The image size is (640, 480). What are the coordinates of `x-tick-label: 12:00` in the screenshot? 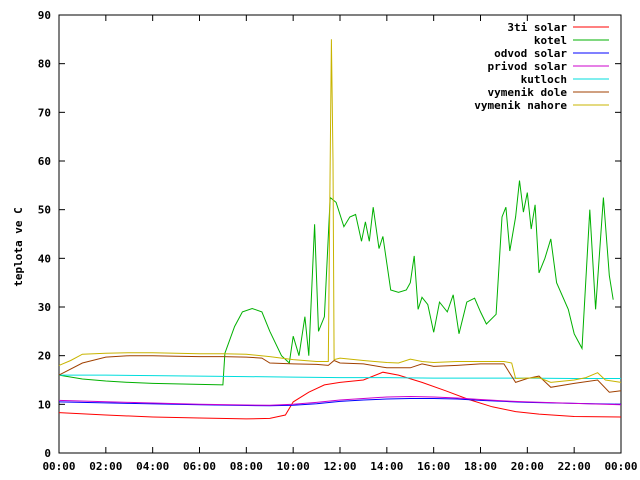 It's located at (339, 466).